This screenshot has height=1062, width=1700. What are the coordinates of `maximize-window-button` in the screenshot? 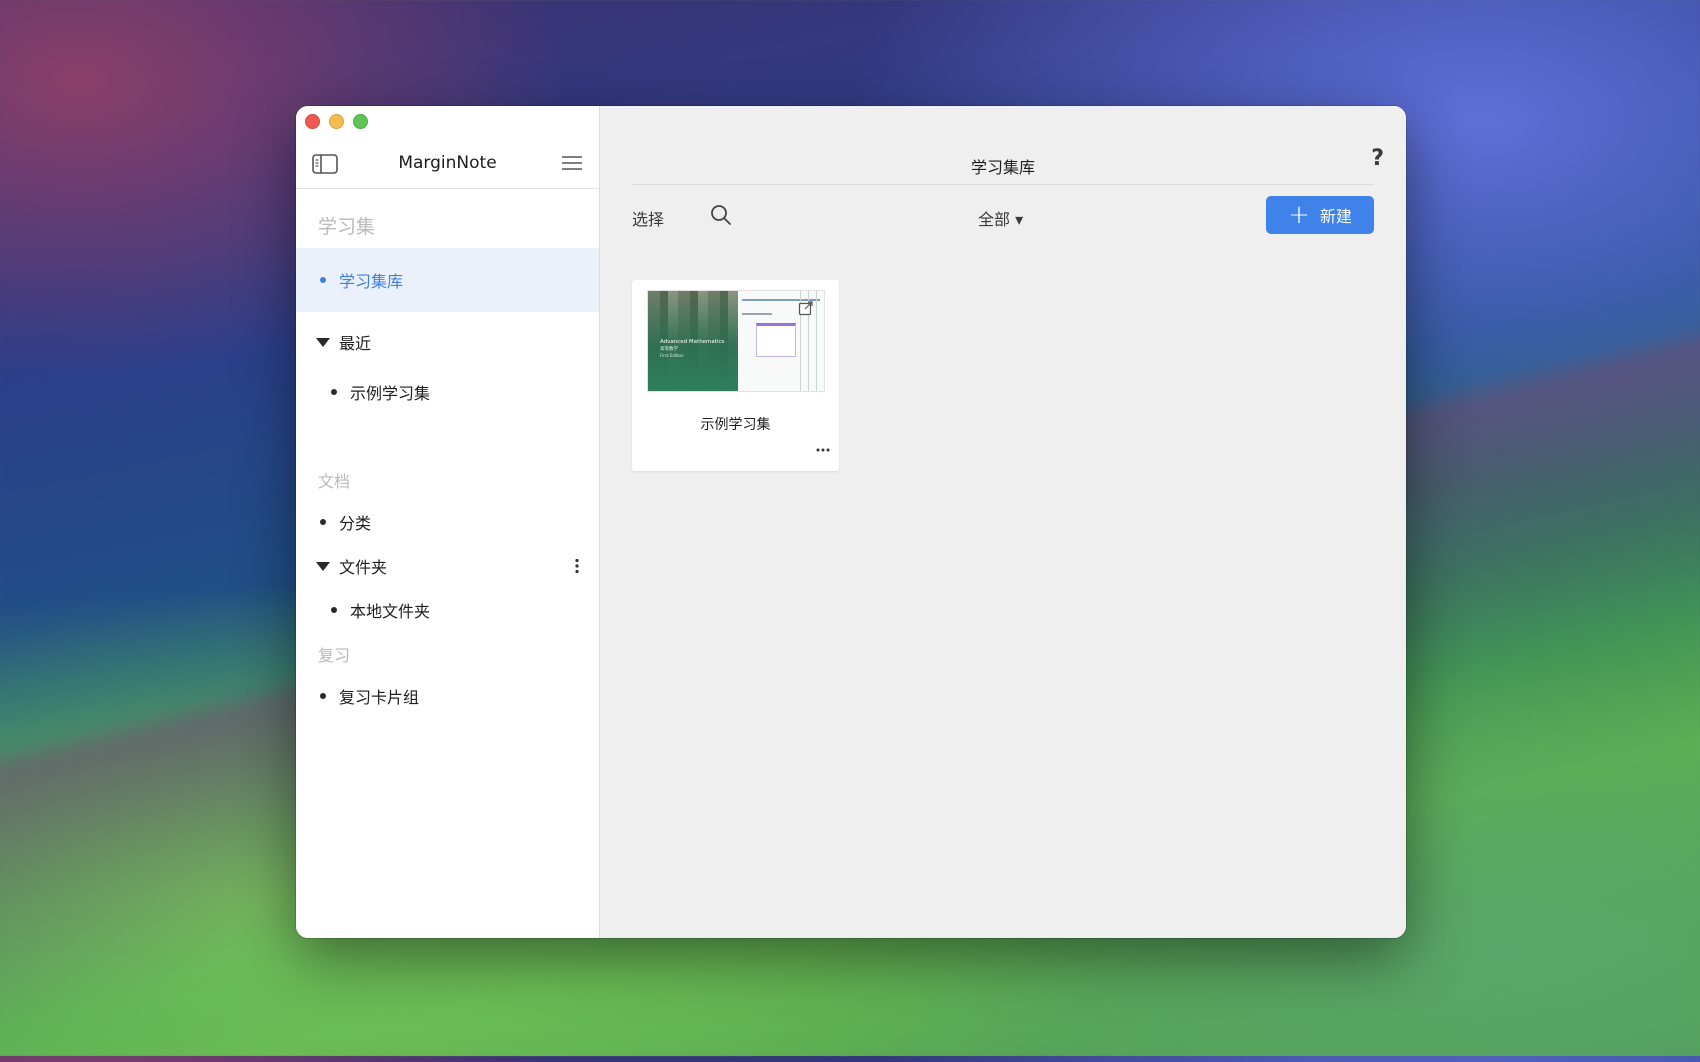 It's located at (360, 121).